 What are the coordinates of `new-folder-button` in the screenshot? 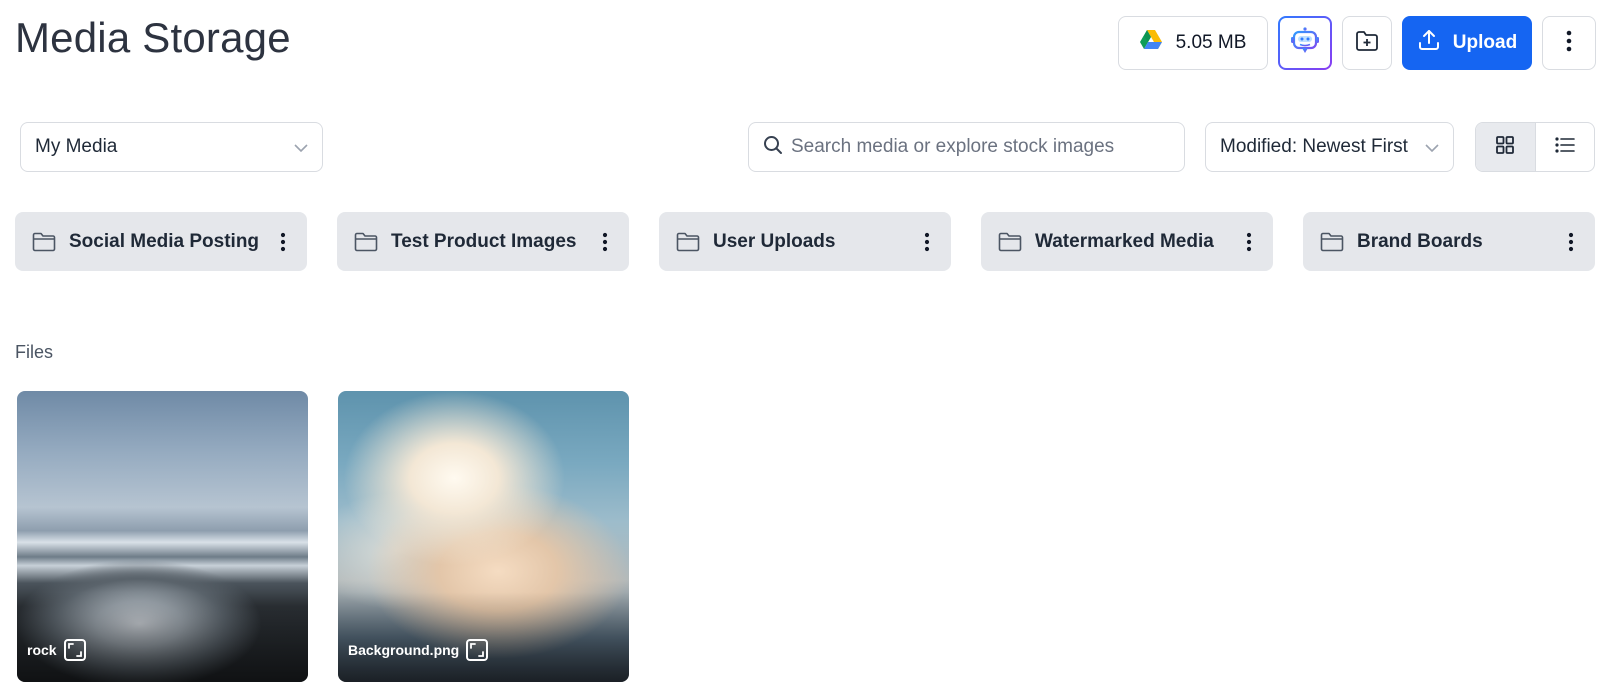 It's located at (1367, 43).